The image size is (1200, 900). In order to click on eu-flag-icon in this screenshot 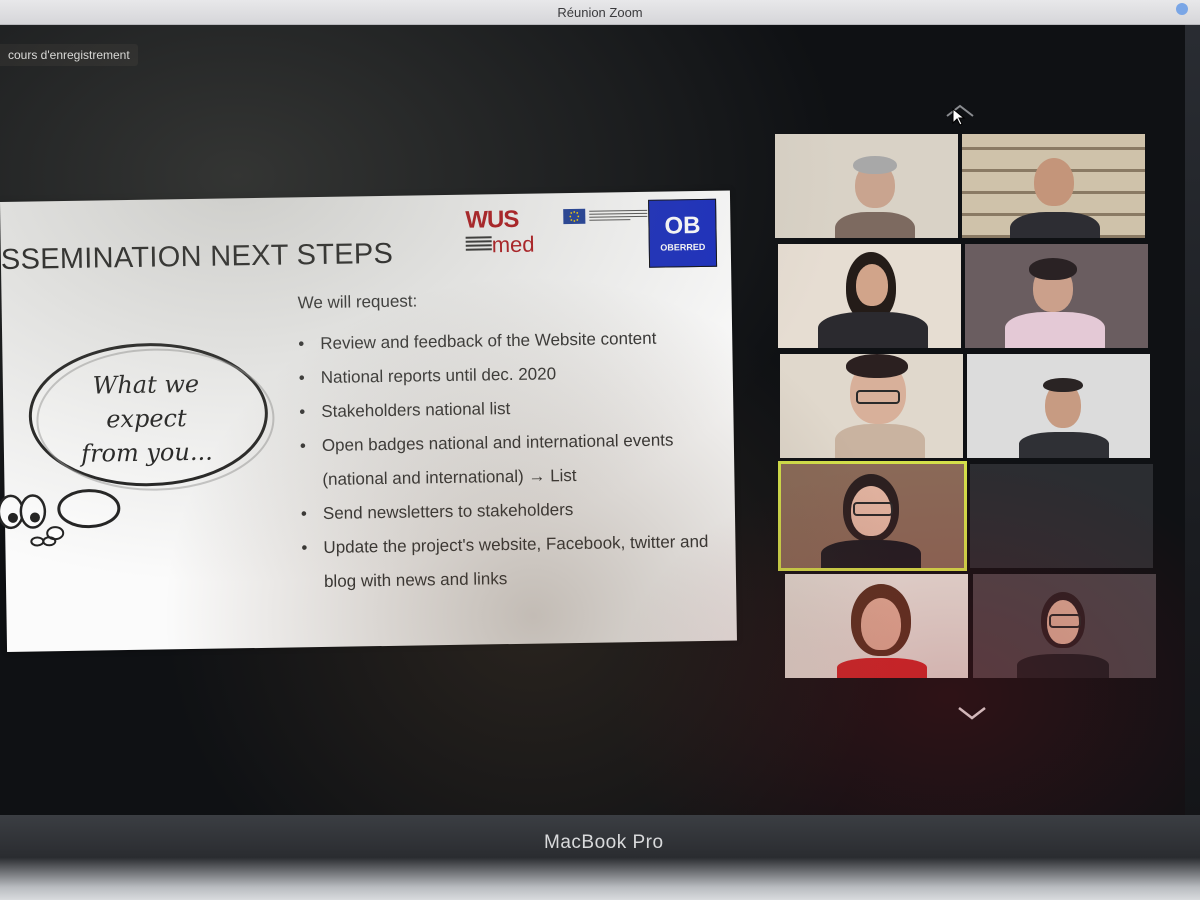, I will do `click(574, 216)`.